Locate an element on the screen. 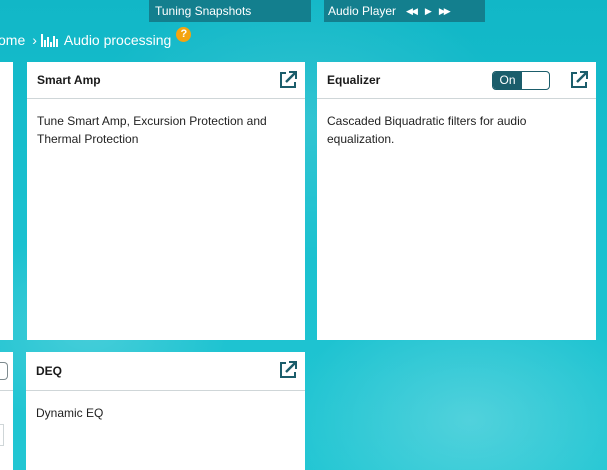  partial-toggle is located at coordinates (4, 371).